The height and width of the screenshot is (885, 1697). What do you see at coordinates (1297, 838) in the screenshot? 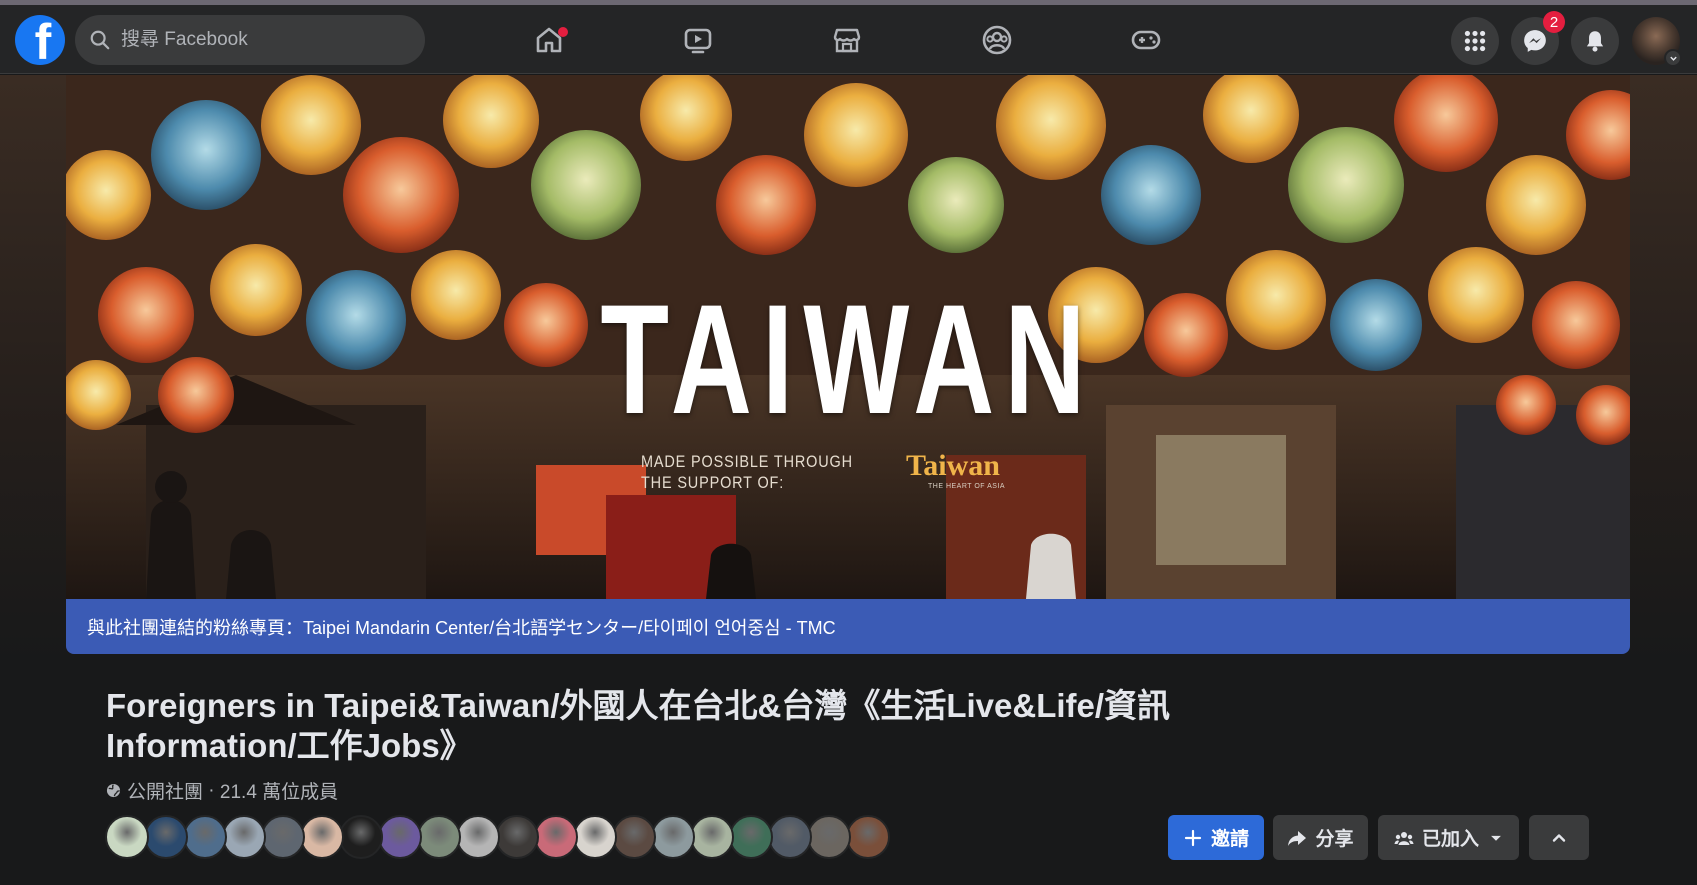
I see `share-arrow-icon` at bounding box center [1297, 838].